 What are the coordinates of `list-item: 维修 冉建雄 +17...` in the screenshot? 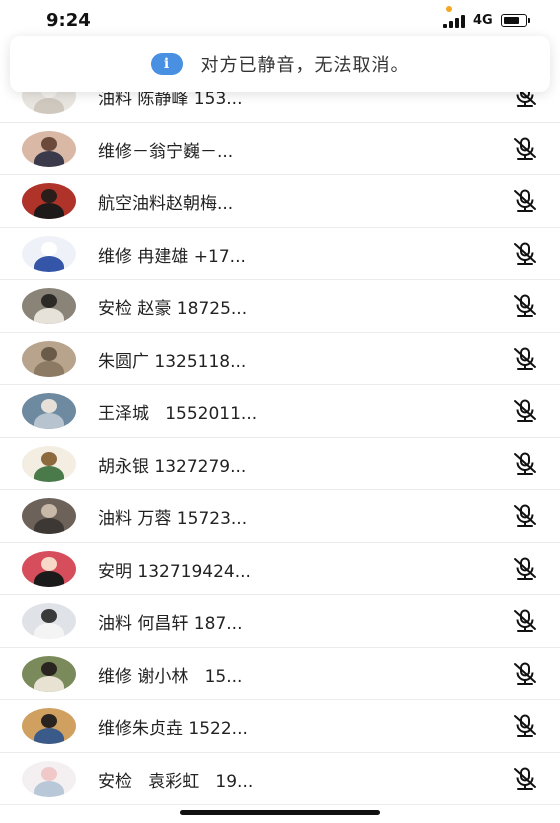 It's located at (280, 254).